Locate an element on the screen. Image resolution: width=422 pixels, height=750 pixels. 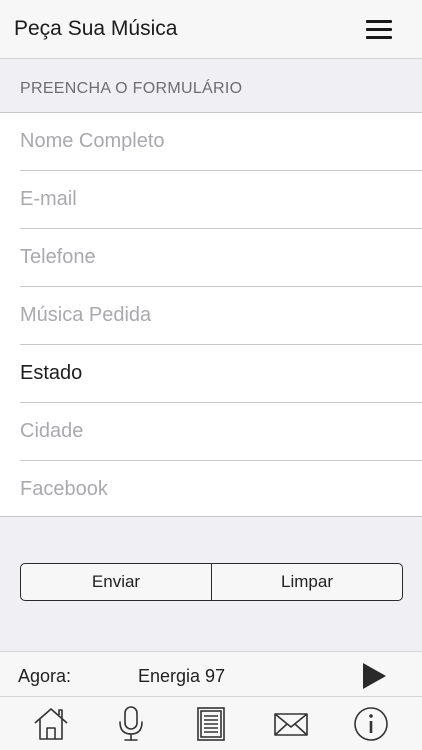
phone-field-row is located at coordinates (211, 258).